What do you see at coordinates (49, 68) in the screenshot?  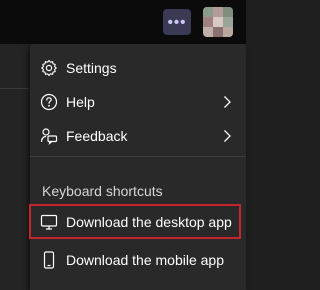 I see `gear-icon` at bounding box center [49, 68].